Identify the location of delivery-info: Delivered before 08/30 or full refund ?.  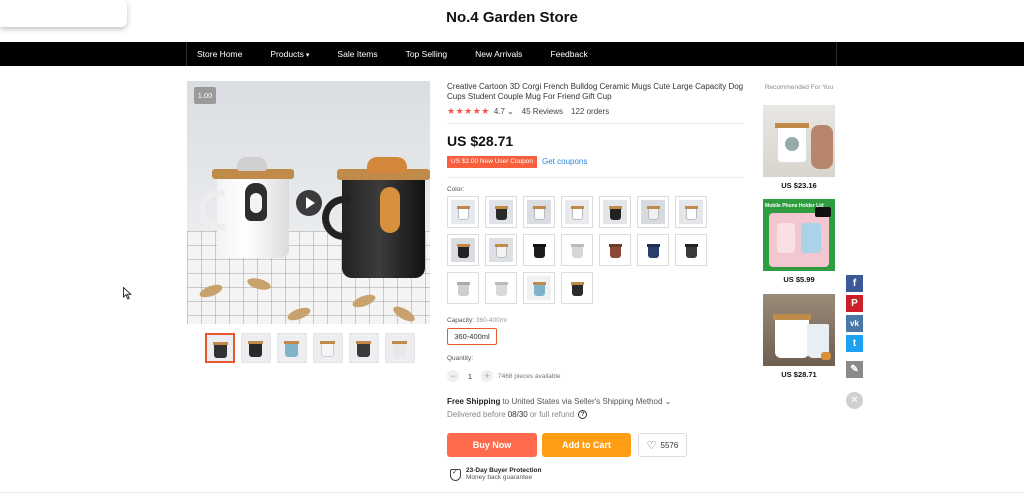
(517, 414).